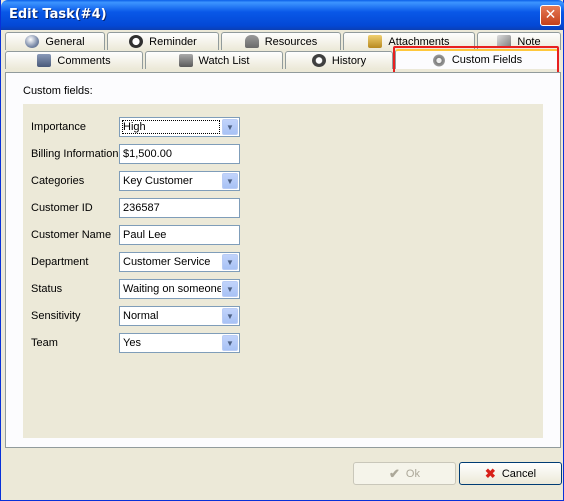  Describe the element at coordinates (44, 60) in the screenshot. I see `comments-icon` at that location.